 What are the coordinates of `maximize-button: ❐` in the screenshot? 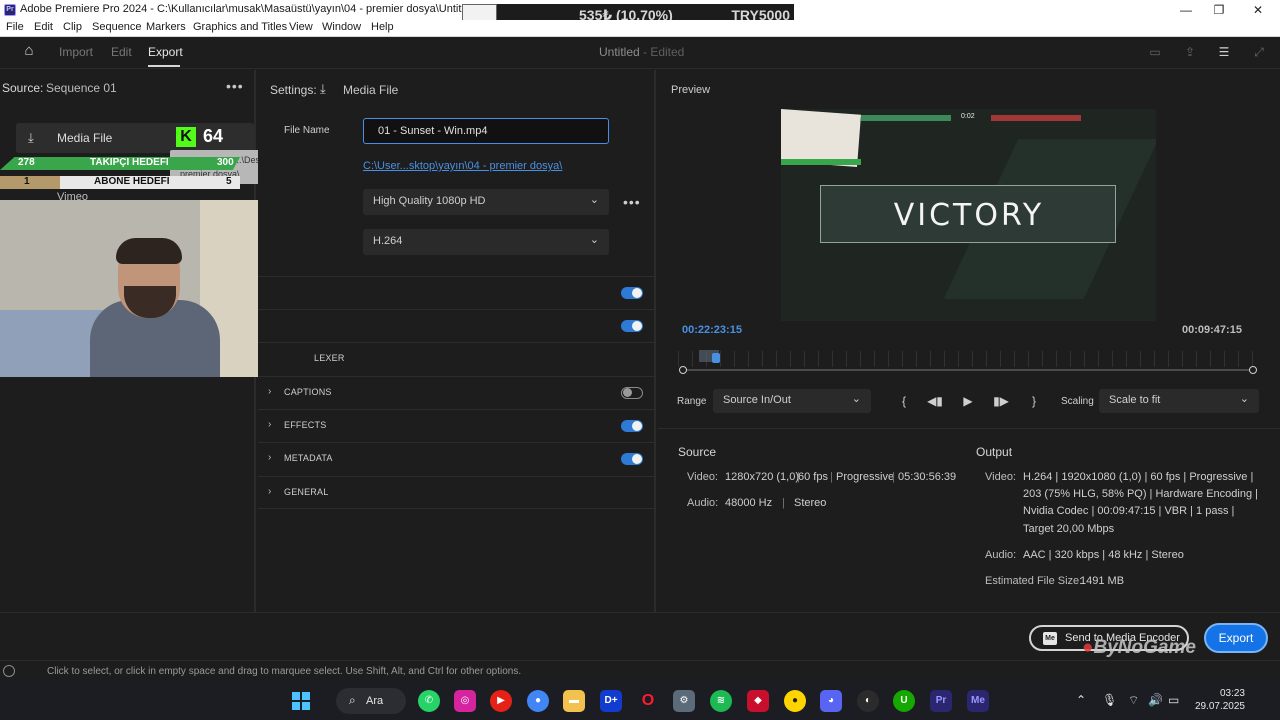 It's located at (1219, 10).